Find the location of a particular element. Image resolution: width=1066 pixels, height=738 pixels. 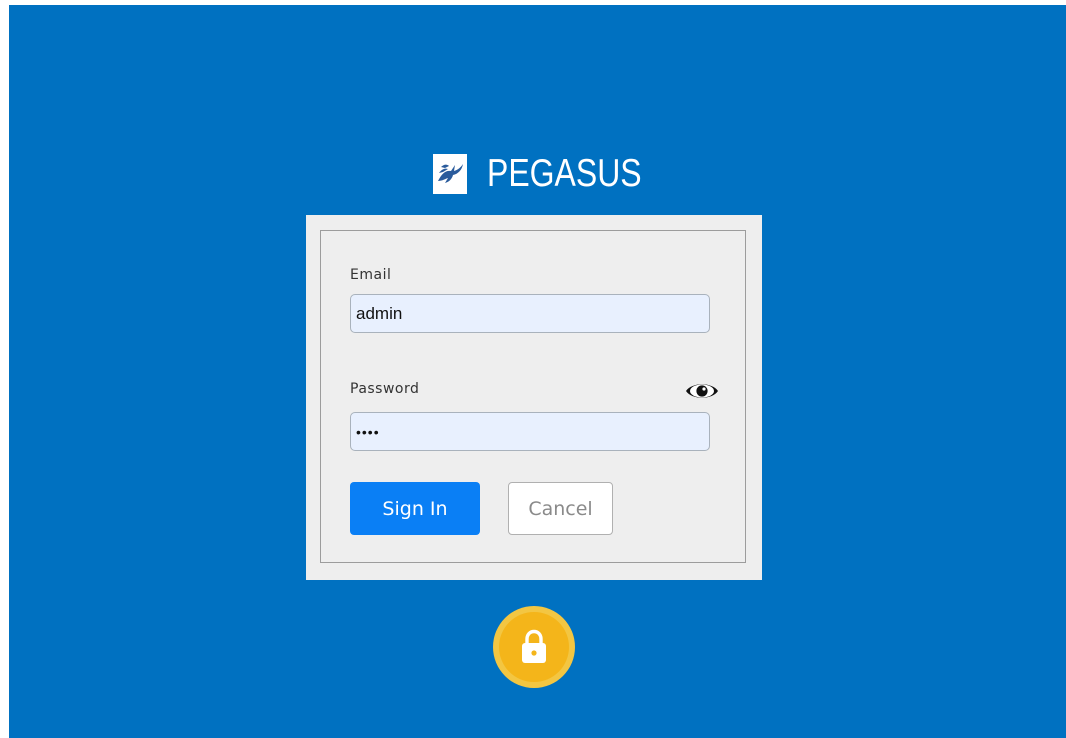

lock-badge is located at coordinates (534, 647).